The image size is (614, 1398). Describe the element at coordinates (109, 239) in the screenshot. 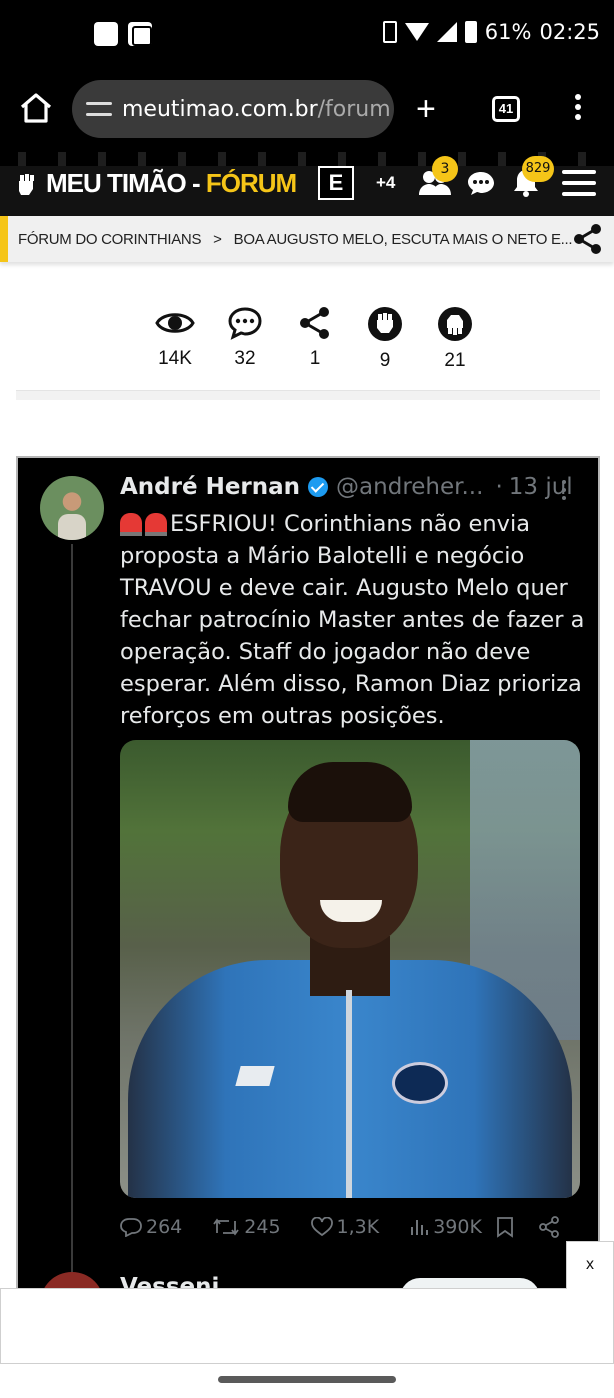

I see `breadcrumb-section-link: FÓRUM DO CORINTHIANS` at that location.